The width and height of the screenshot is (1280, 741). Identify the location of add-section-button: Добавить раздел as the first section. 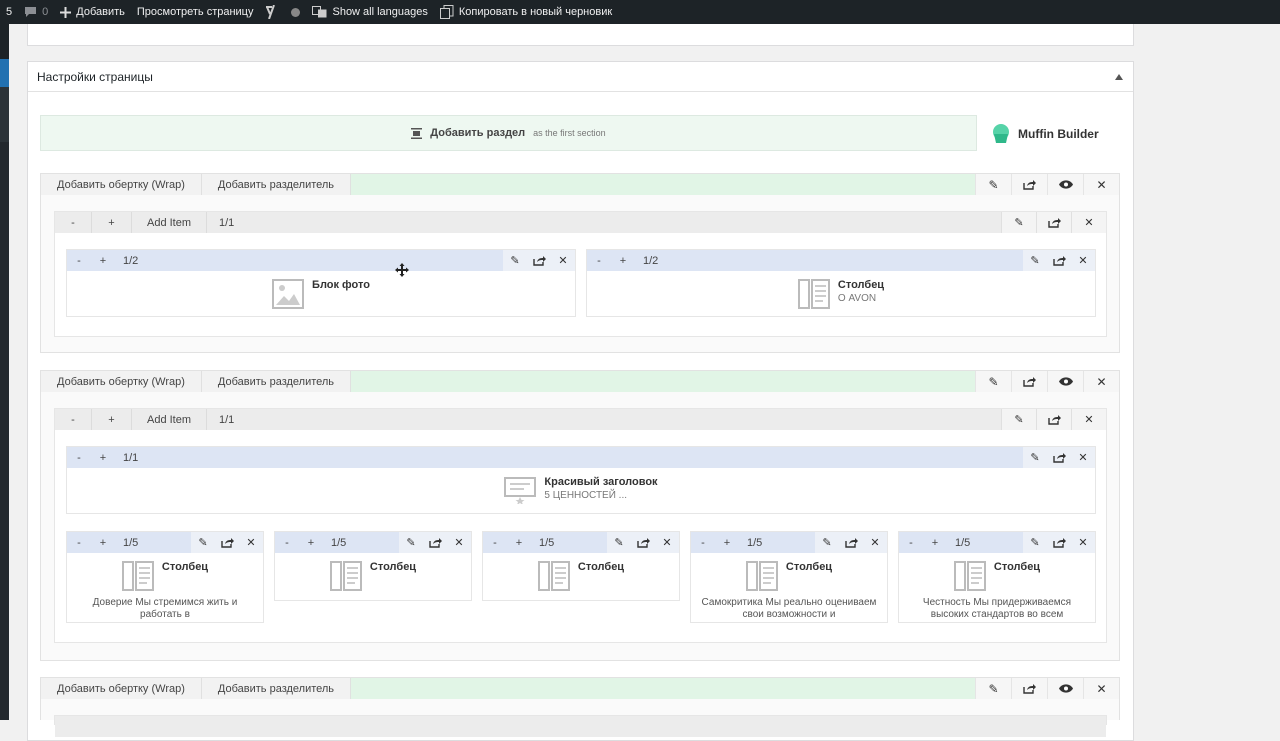
(508, 133).